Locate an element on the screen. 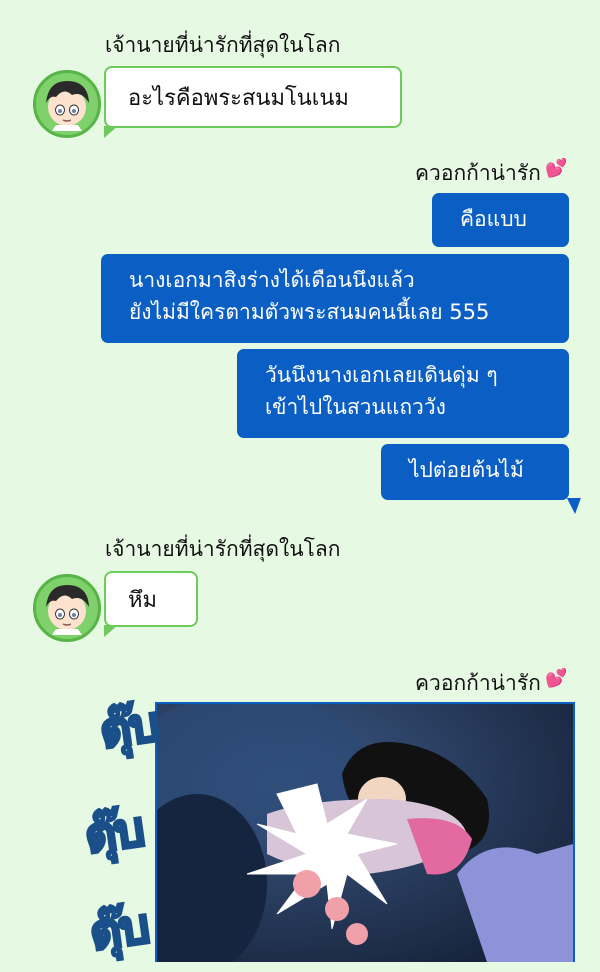  incoming-message-bubble: อะไรคือพระสนมโนเนม is located at coordinates (253, 102).